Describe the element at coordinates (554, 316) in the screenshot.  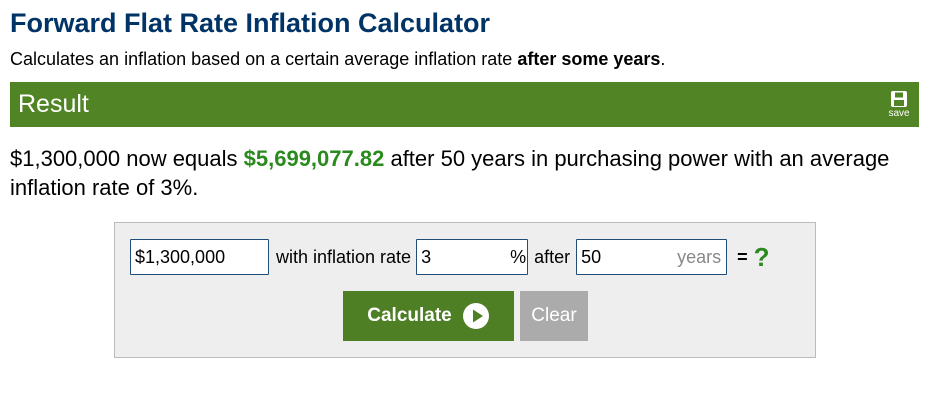
I see `clear-button: Clear` at that location.